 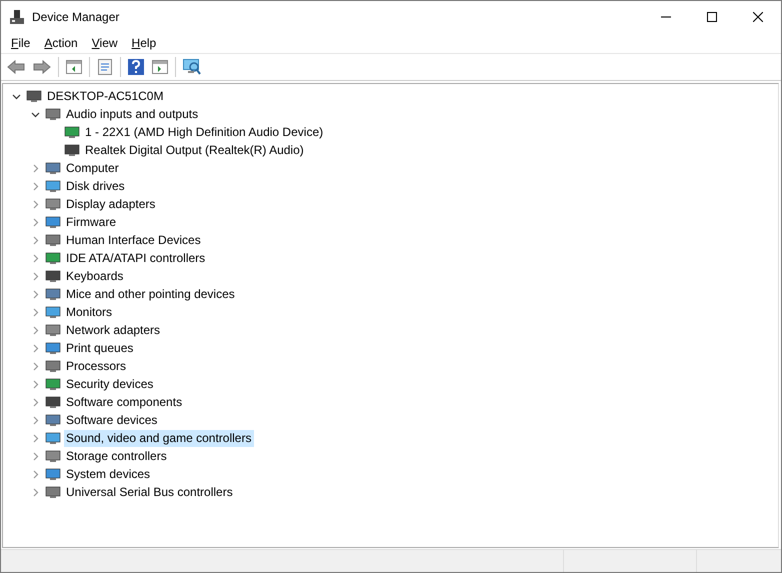 What do you see at coordinates (144, 43) in the screenshot?
I see `menu-item: Help` at bounding box center [144, 43].